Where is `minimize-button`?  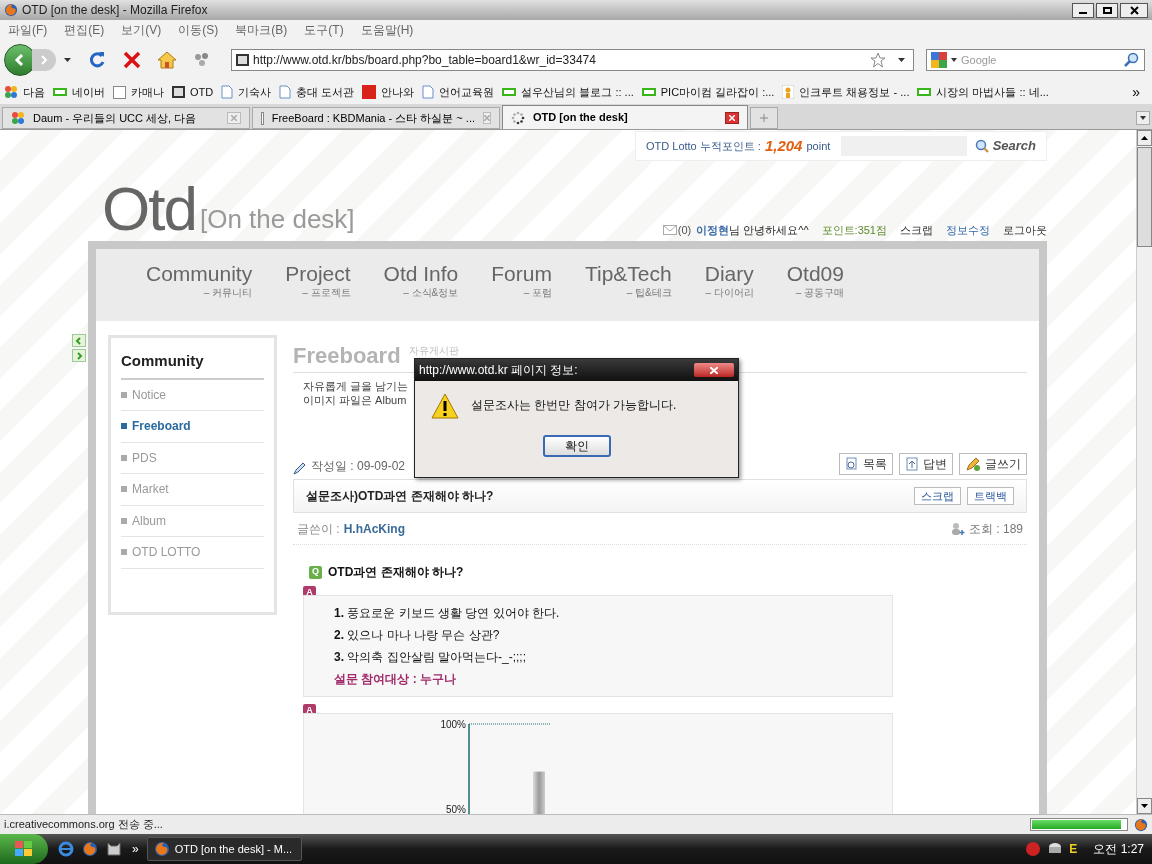
minimize-button is located at coordinates (1083, 10).